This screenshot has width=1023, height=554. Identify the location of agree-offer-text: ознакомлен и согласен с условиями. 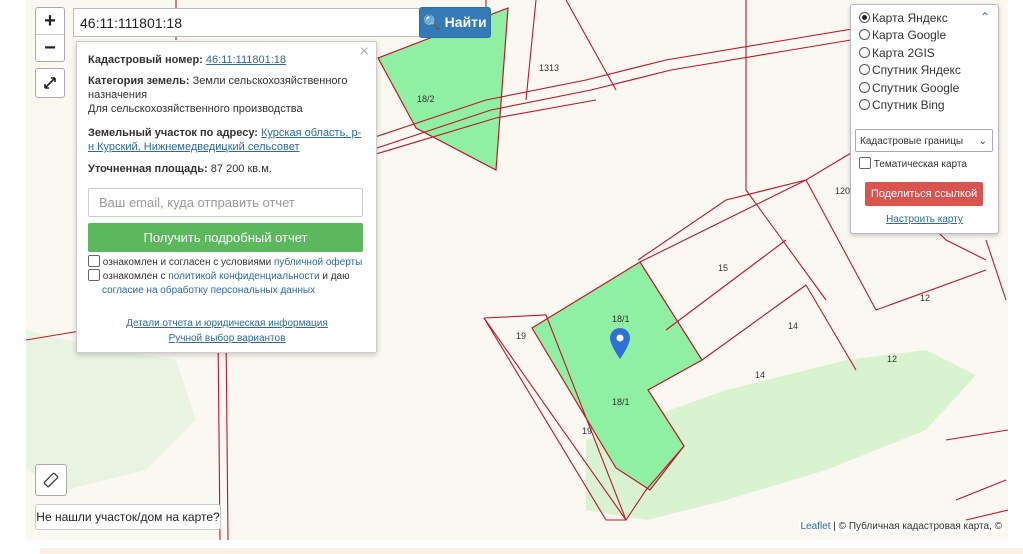
(187, 262).